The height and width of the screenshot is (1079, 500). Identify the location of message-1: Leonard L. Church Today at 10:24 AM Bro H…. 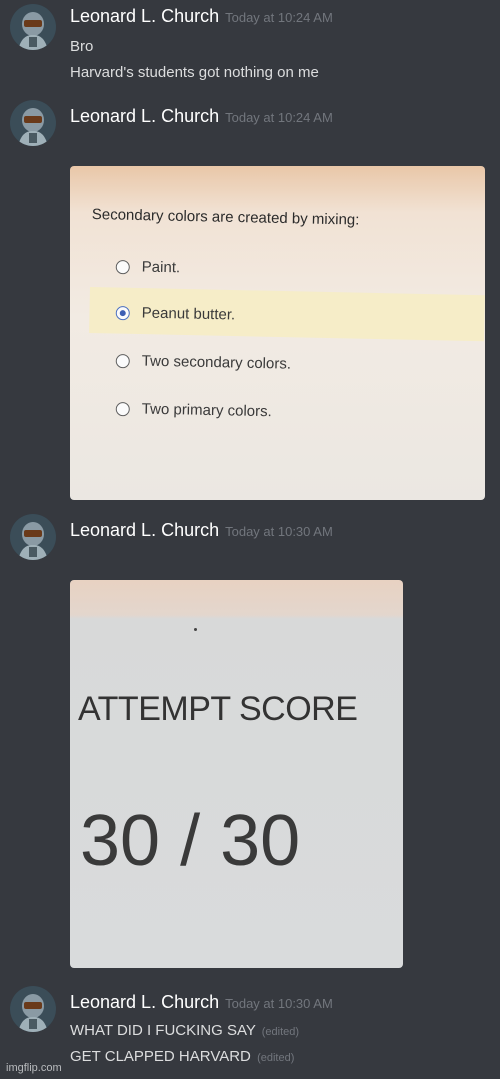
(250, 45).